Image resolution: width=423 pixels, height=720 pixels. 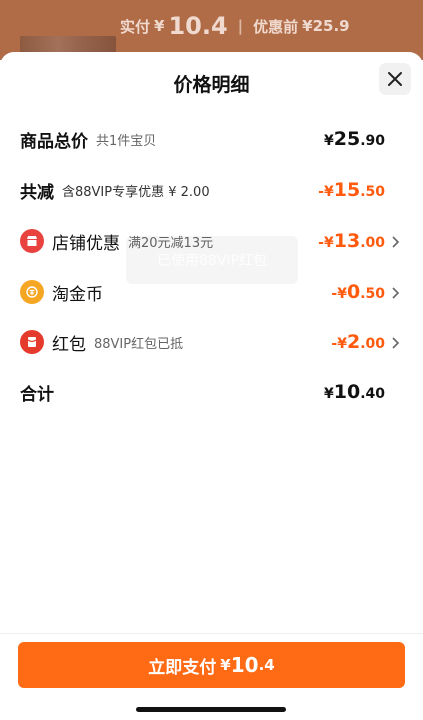 What do you see at coordinates (347, 392) in the screenshot?
I see `amount-int: 10` at bounding box center [347, 392].